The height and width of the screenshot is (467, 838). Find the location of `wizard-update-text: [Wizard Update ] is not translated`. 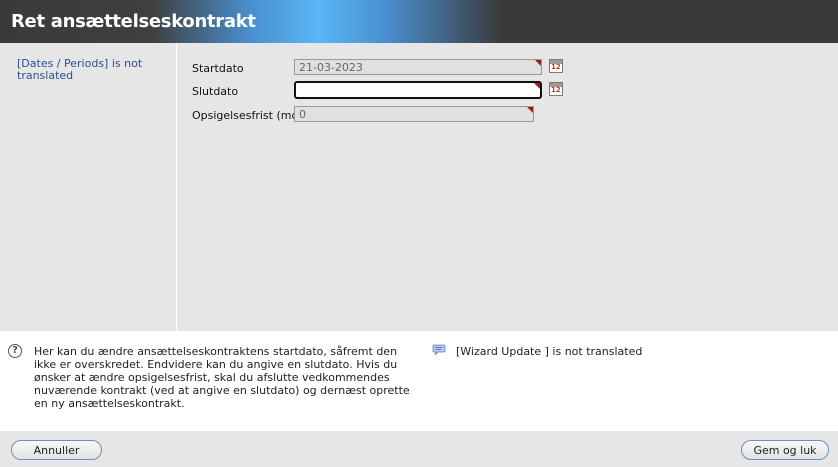

wizard-update-text: [Wizard Update ] is not translated is located at coordinates (549, 351).